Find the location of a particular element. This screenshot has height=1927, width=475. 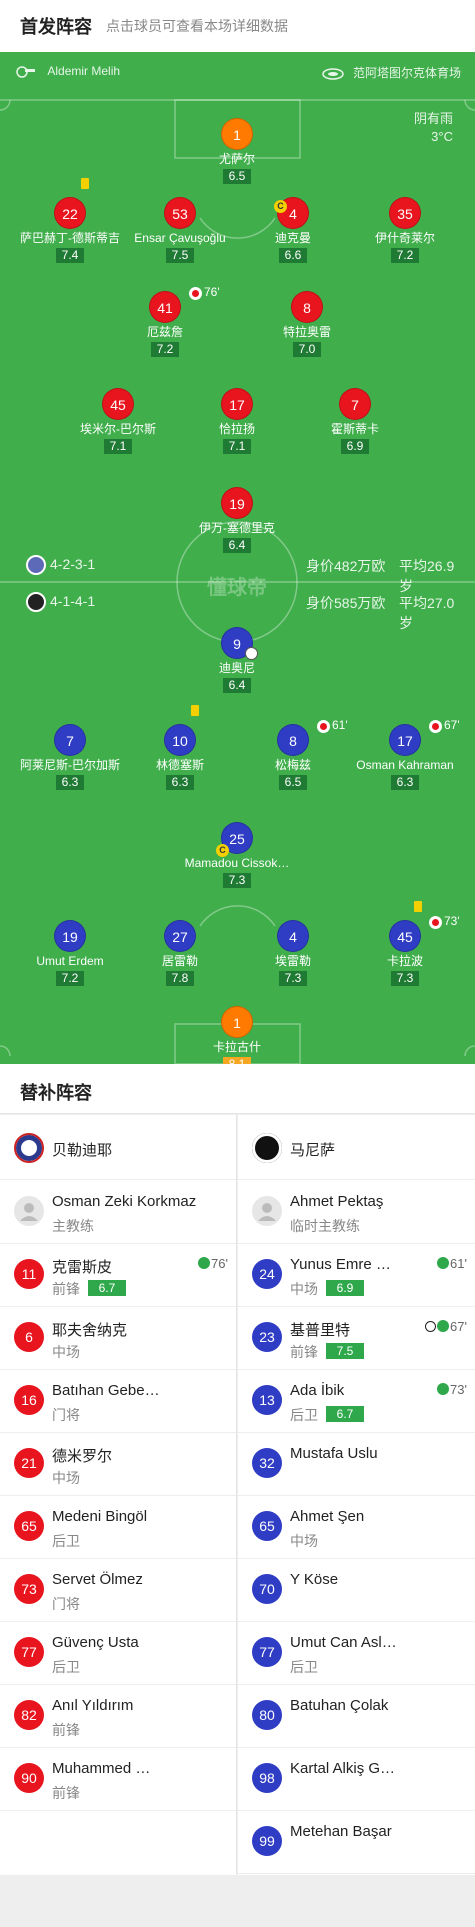

away-player: 25 Mamadou Cissok… 7.3 is located at coordinates (237, 855).